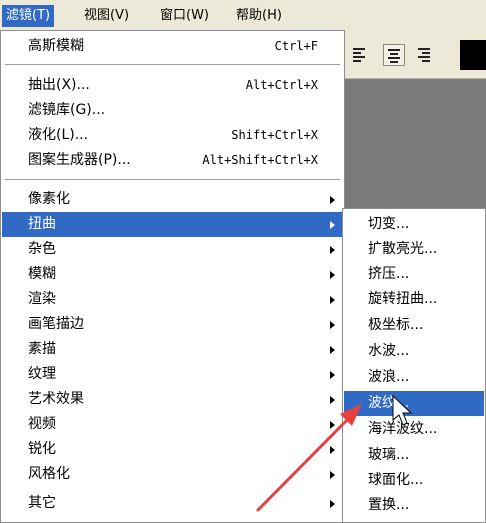  What do you see at coordinates (172, 299) in the screenshot?
I see `menu-item-render: 渲染` at bounding box center [172, 299].